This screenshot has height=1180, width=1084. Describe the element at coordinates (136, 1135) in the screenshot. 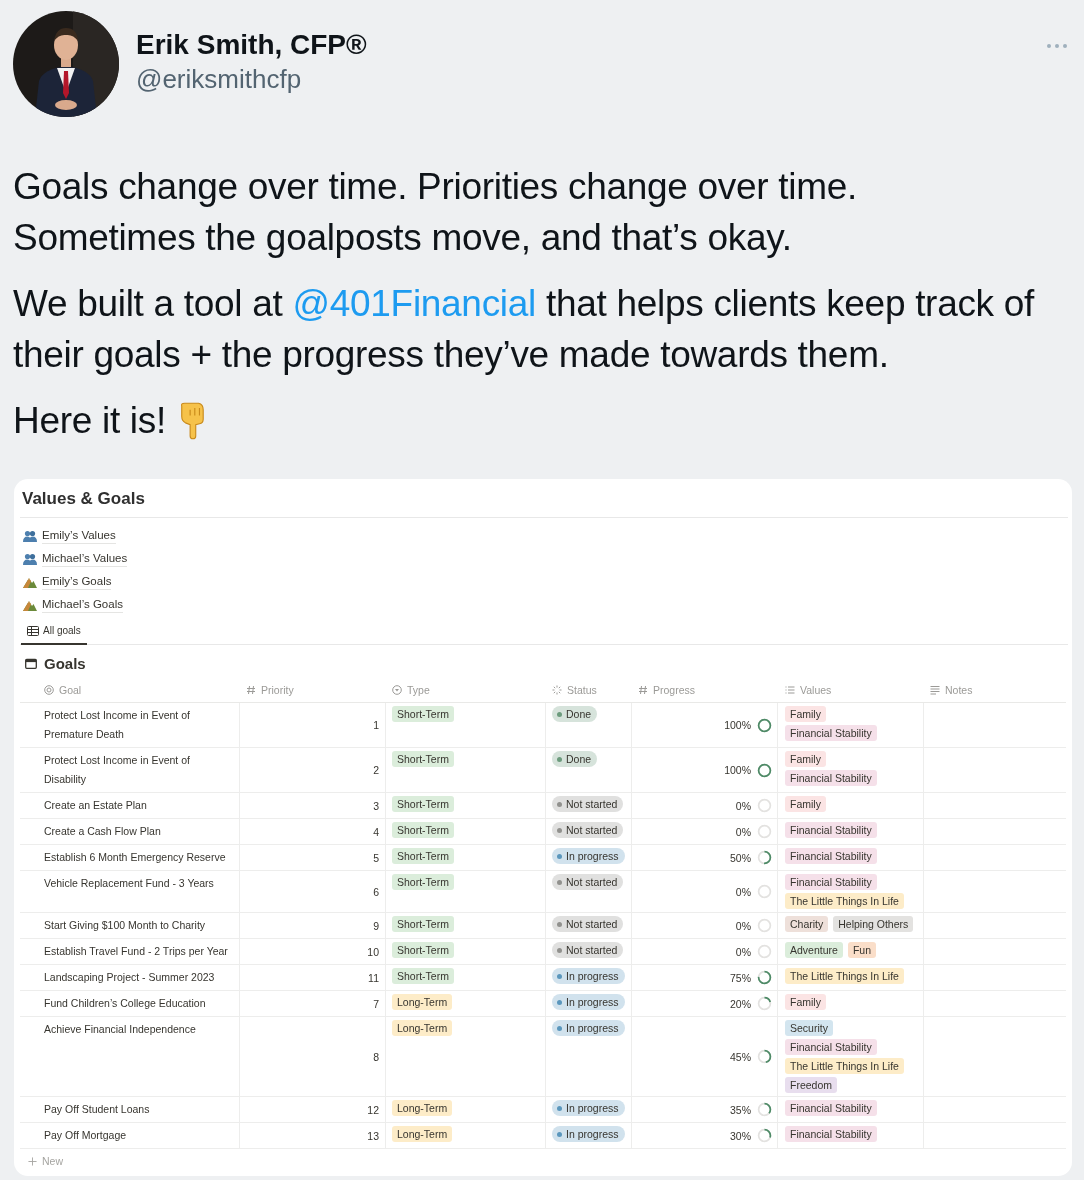

I see `goal-title: Pay Off Mortgage` at that location.